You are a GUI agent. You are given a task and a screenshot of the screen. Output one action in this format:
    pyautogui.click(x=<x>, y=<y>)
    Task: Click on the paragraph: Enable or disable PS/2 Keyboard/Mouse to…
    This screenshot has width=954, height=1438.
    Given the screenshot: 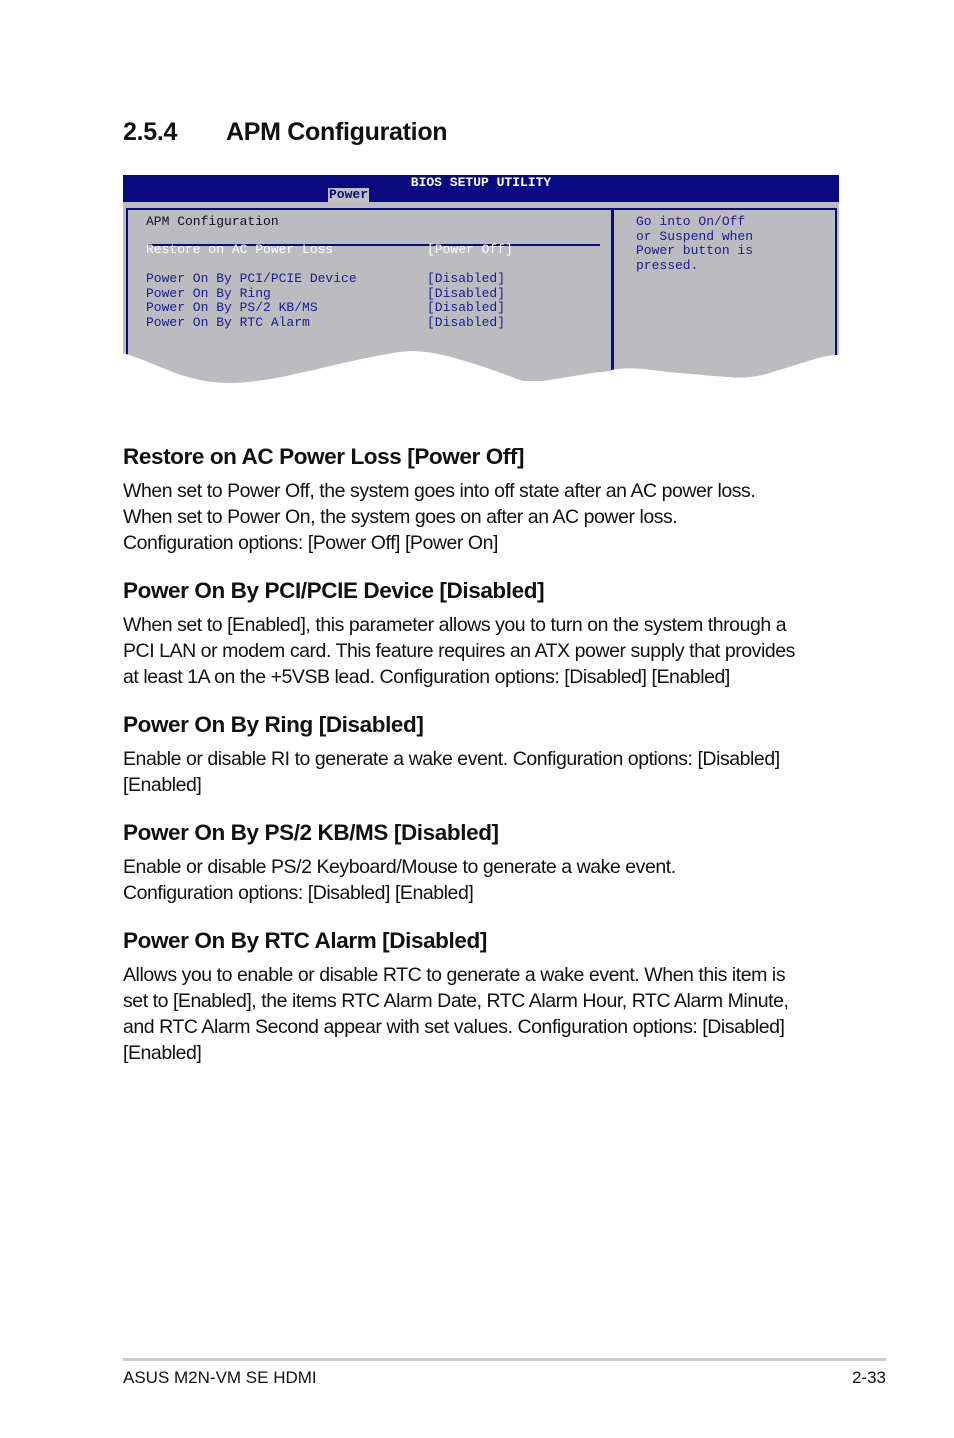 What is the action you would take?
    pyautogui.click(x=483, y=880)
    